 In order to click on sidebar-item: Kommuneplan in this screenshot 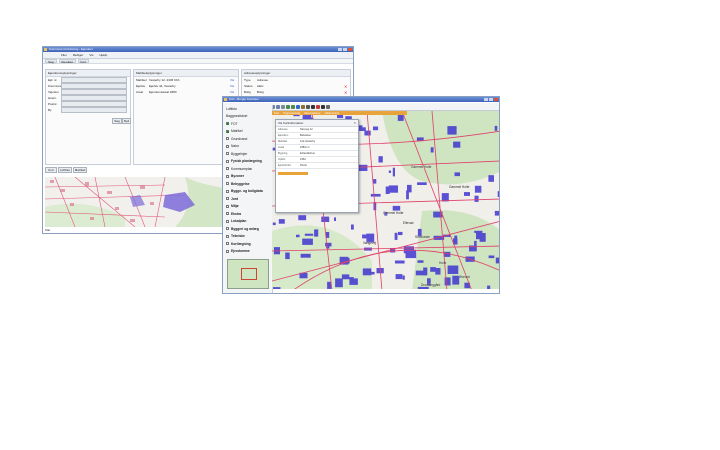, I will do `click(247, 169)`.